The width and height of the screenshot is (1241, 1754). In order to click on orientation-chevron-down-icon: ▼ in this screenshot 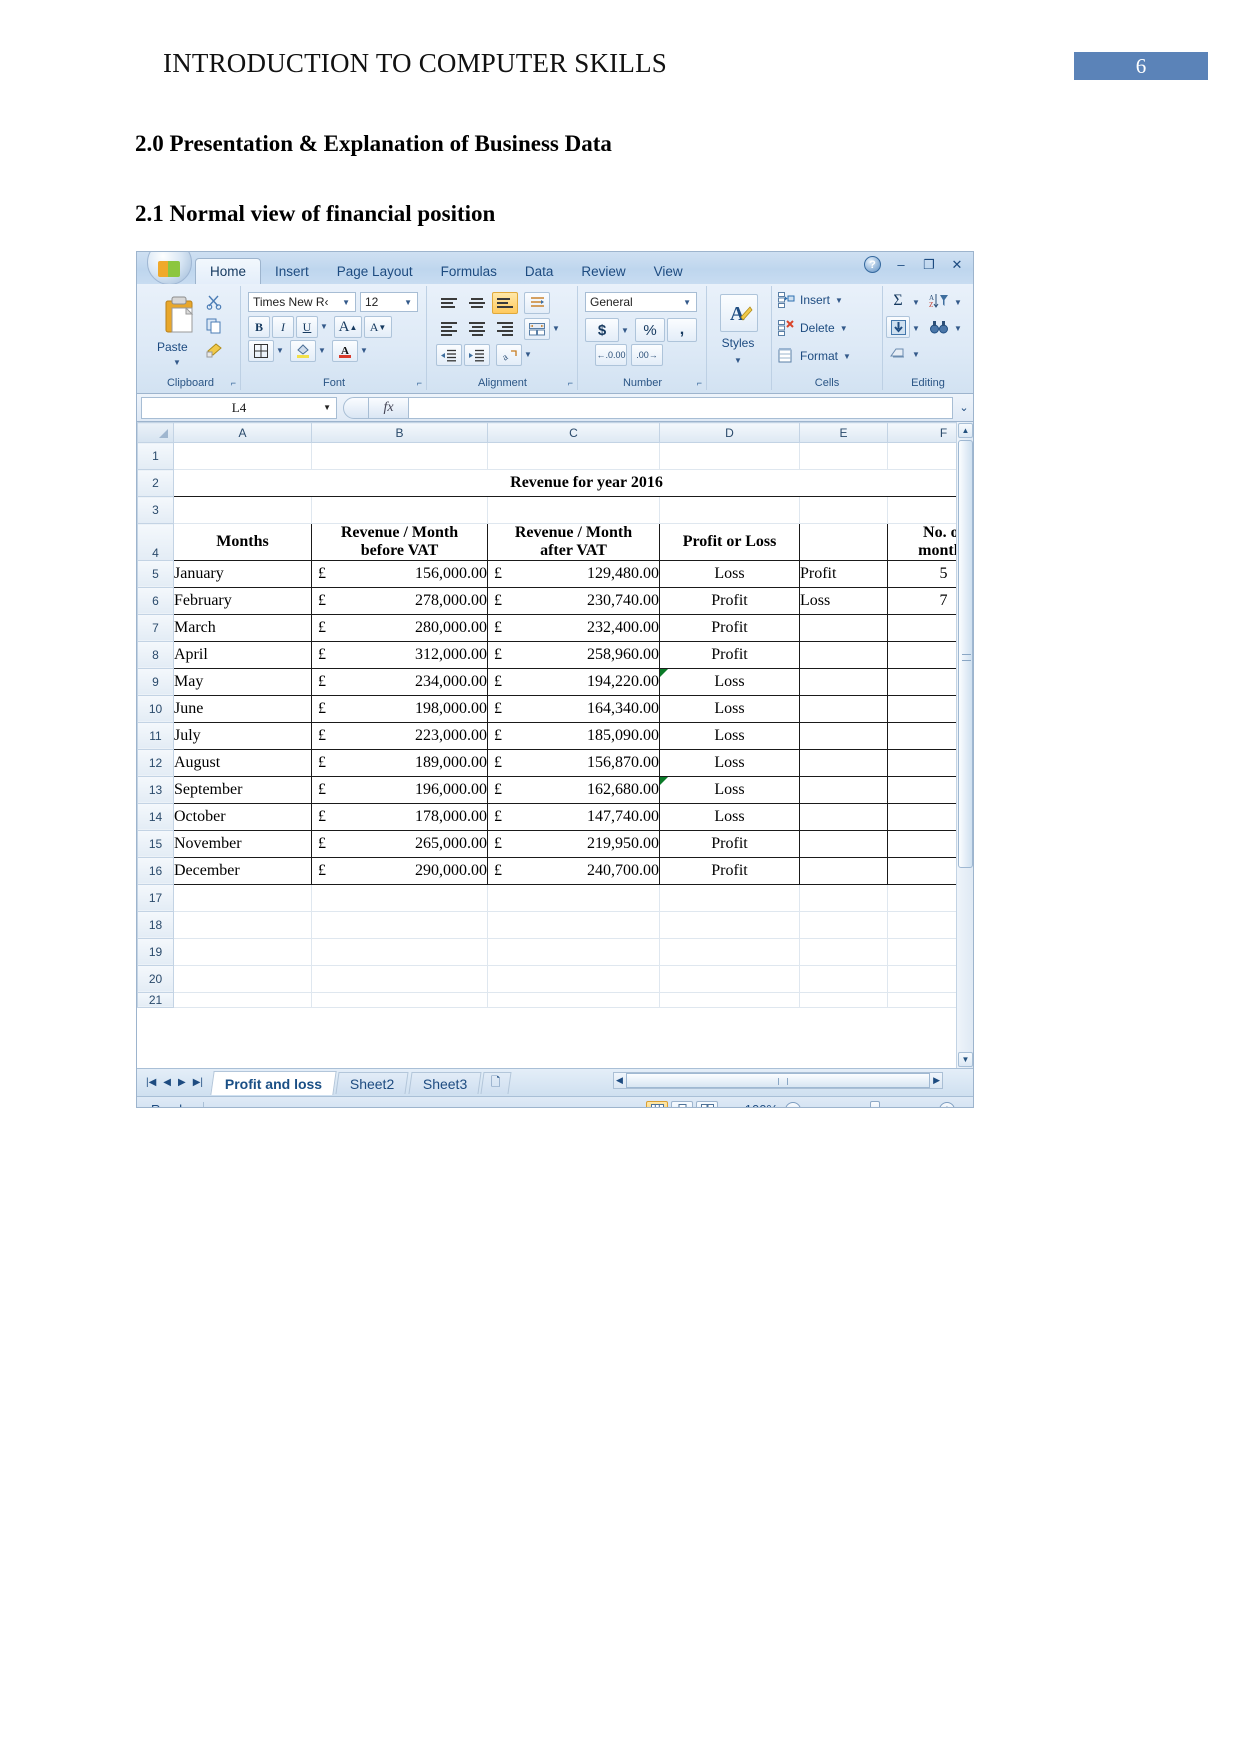, I will do `click(528, 354)`.